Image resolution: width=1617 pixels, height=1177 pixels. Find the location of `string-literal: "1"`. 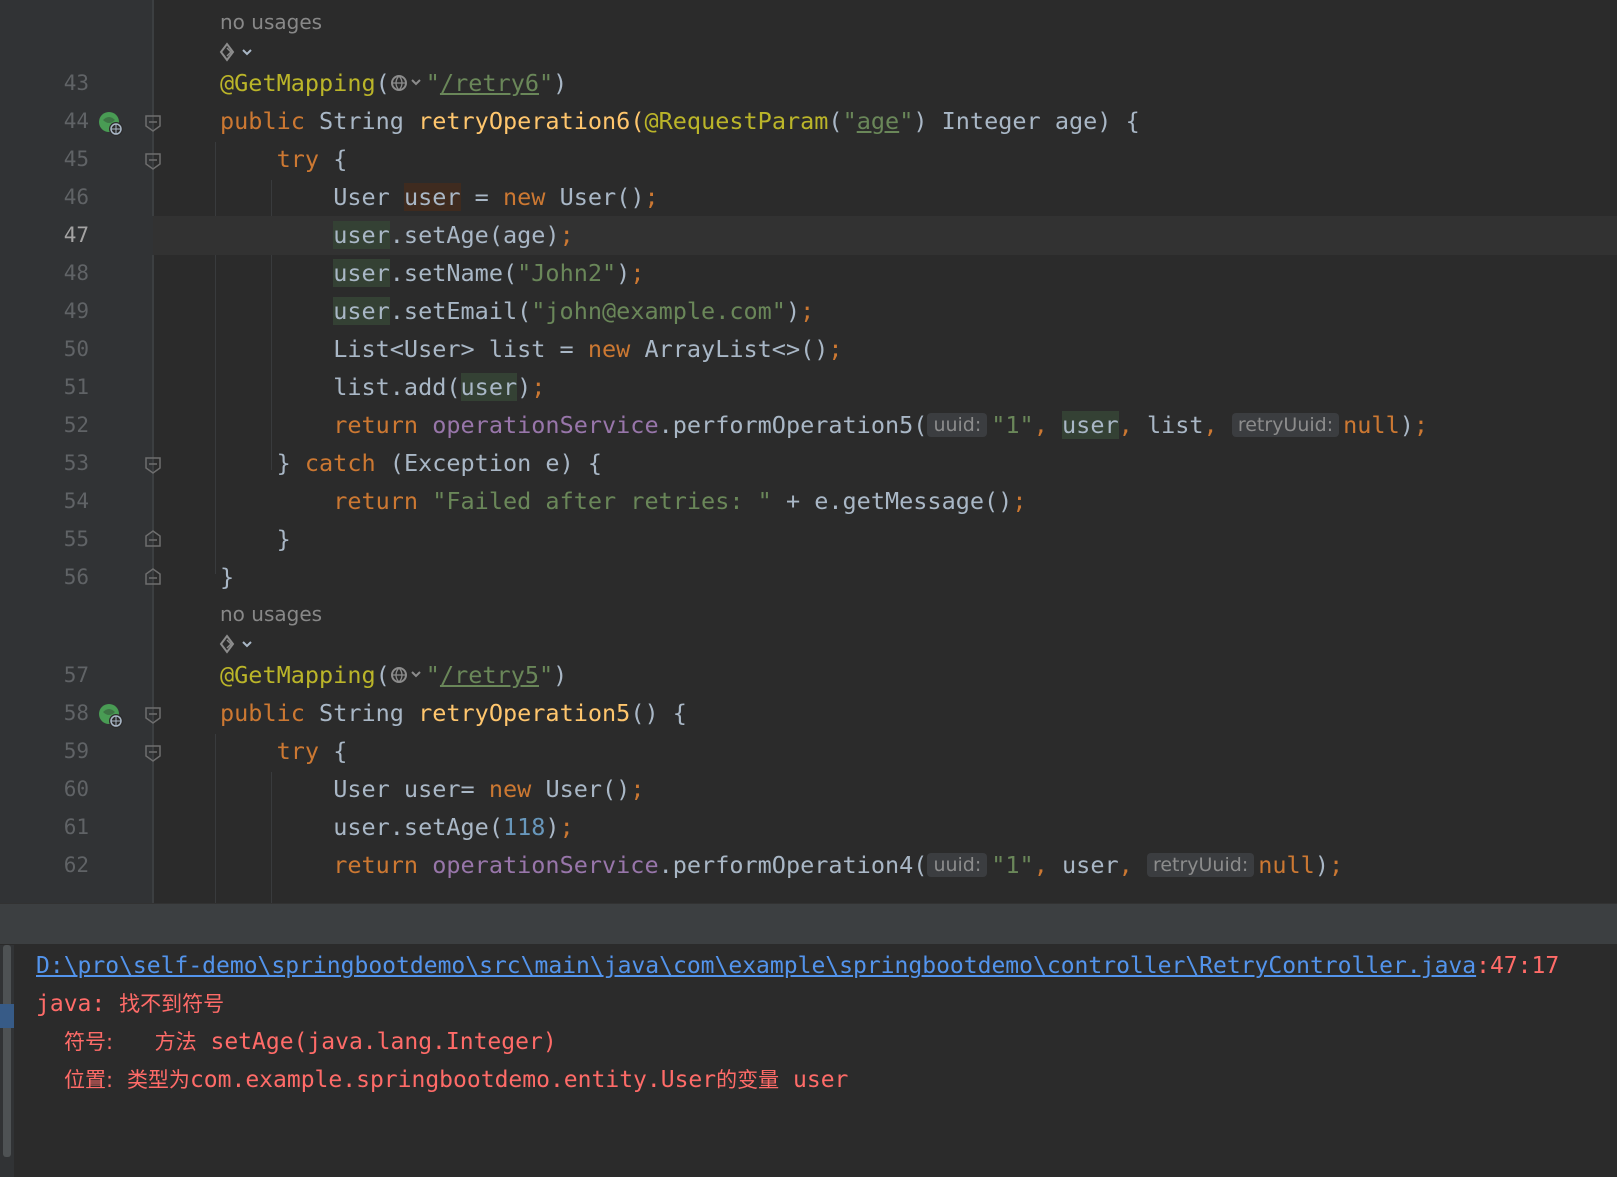

string-literal: "1" is located at coordinates (1012, 425).